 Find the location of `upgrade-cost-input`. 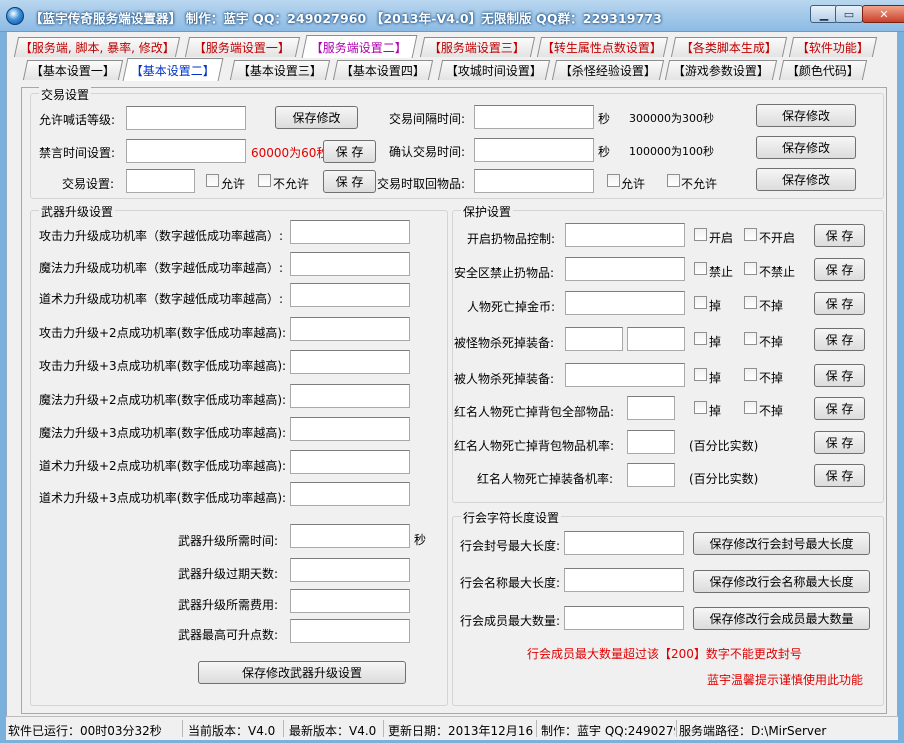

upgrade-cost-input is located at coordinates (350, 601).